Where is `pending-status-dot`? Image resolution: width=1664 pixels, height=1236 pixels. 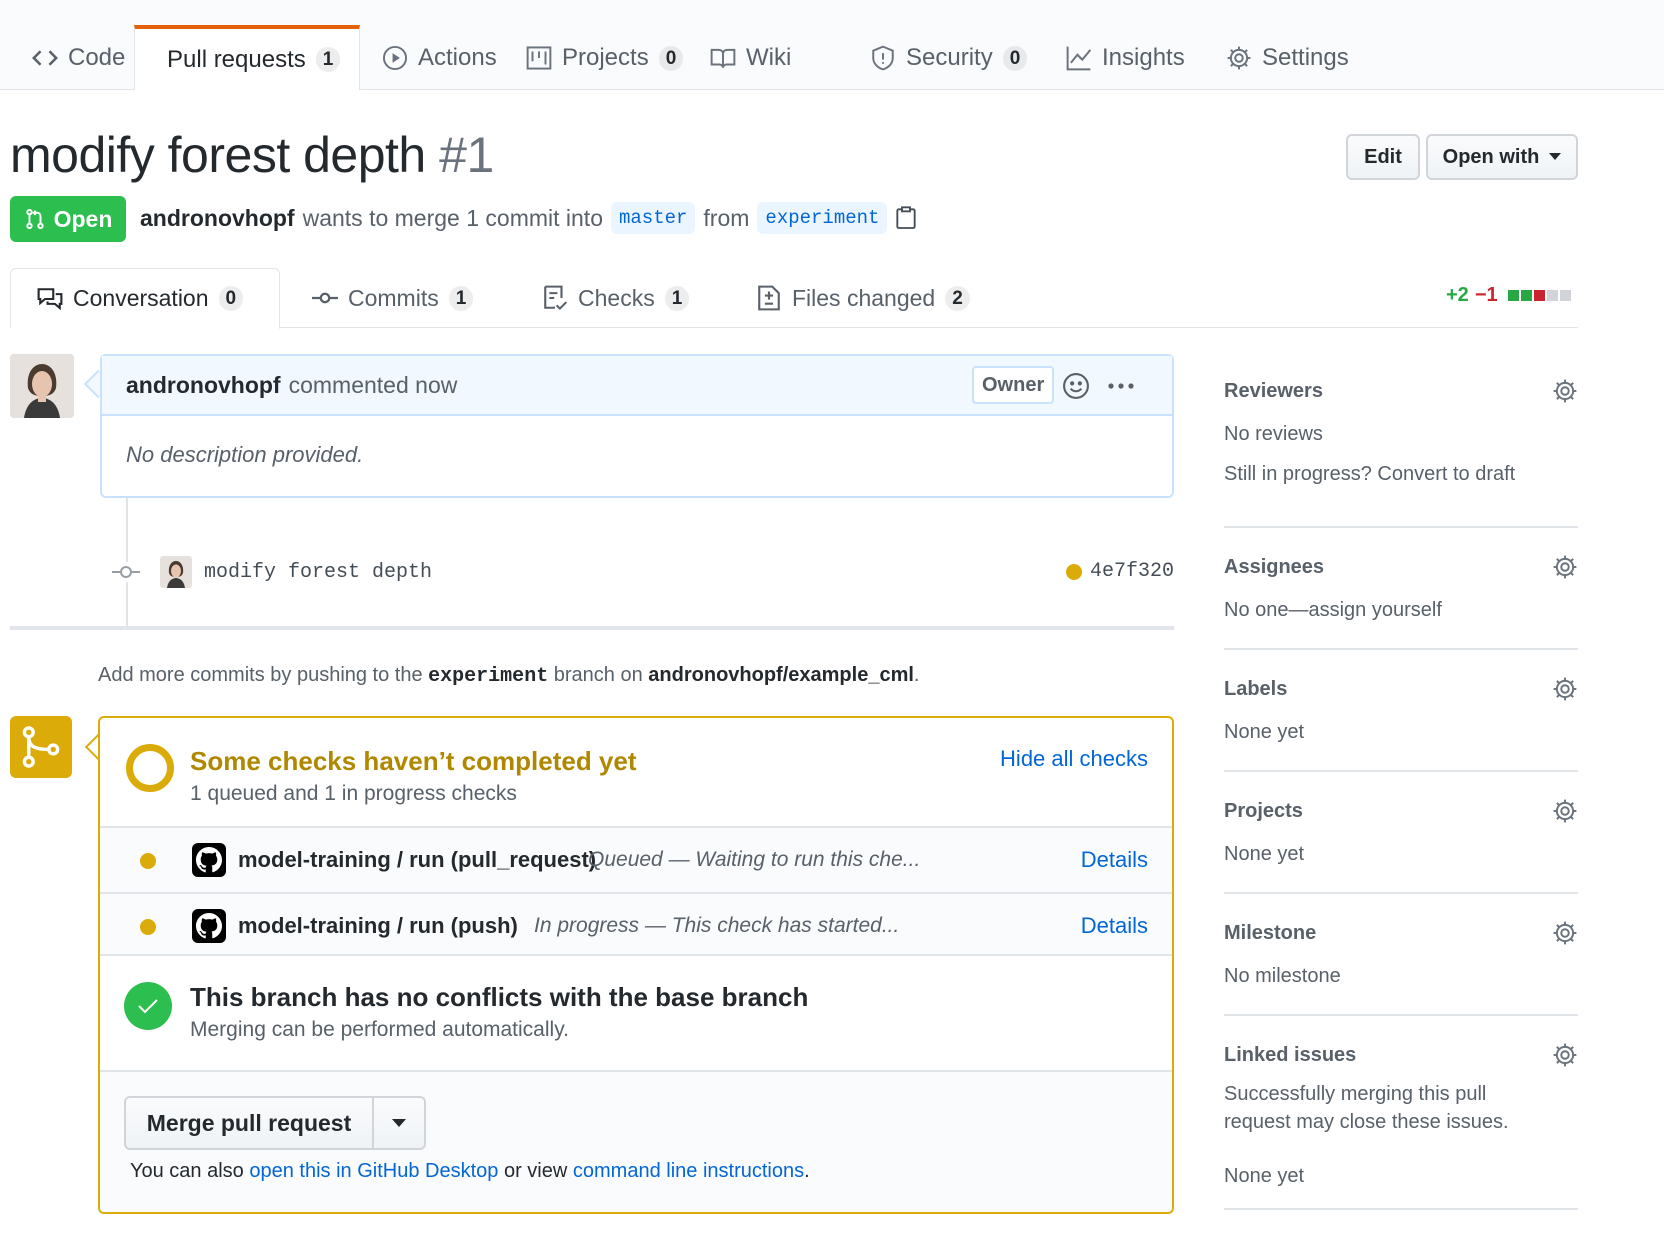
pending-status-dot is located at coordinates (1073, 571).